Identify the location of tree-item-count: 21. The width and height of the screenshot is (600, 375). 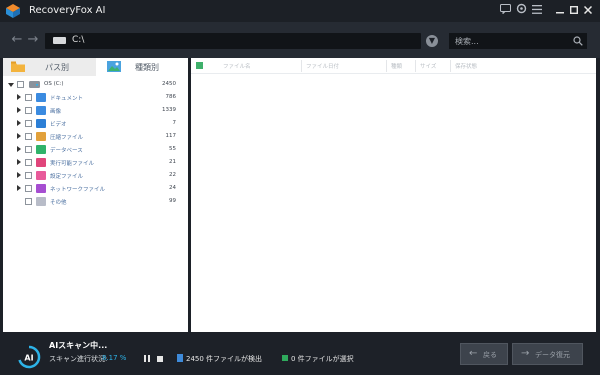
(172, 162).